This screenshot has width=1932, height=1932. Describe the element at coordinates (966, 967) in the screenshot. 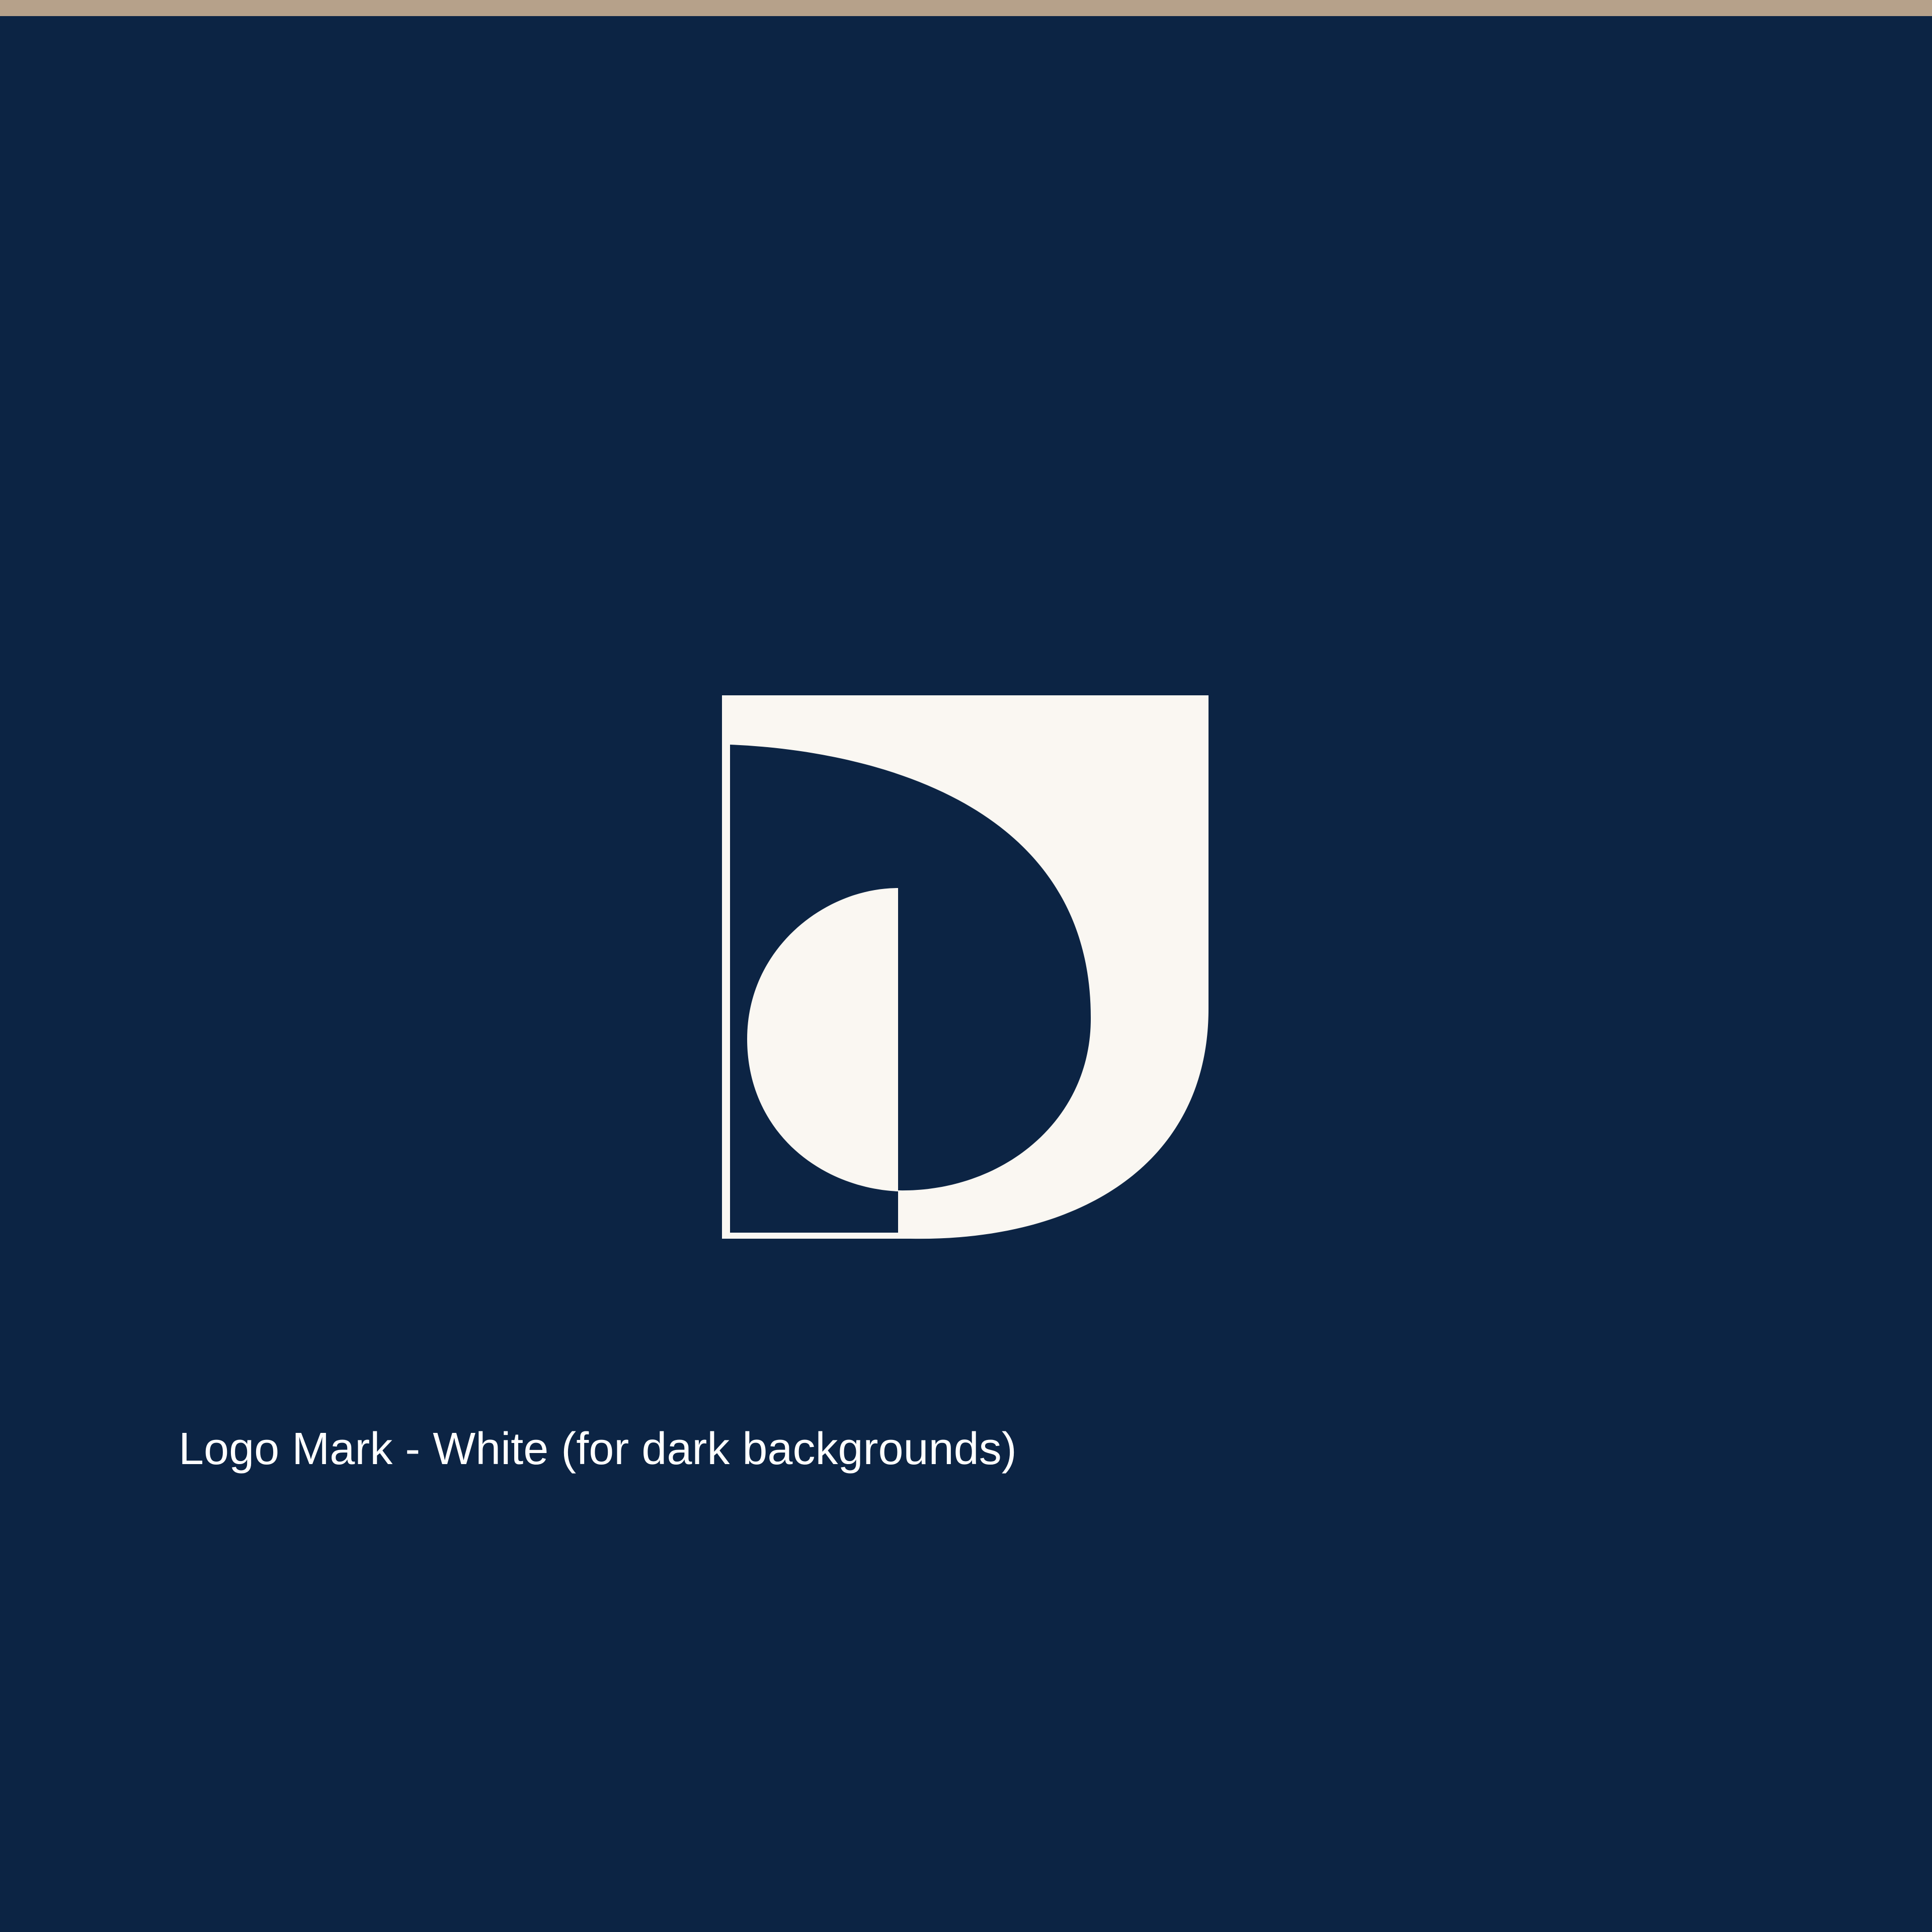

I see `logo-mark` at that location.